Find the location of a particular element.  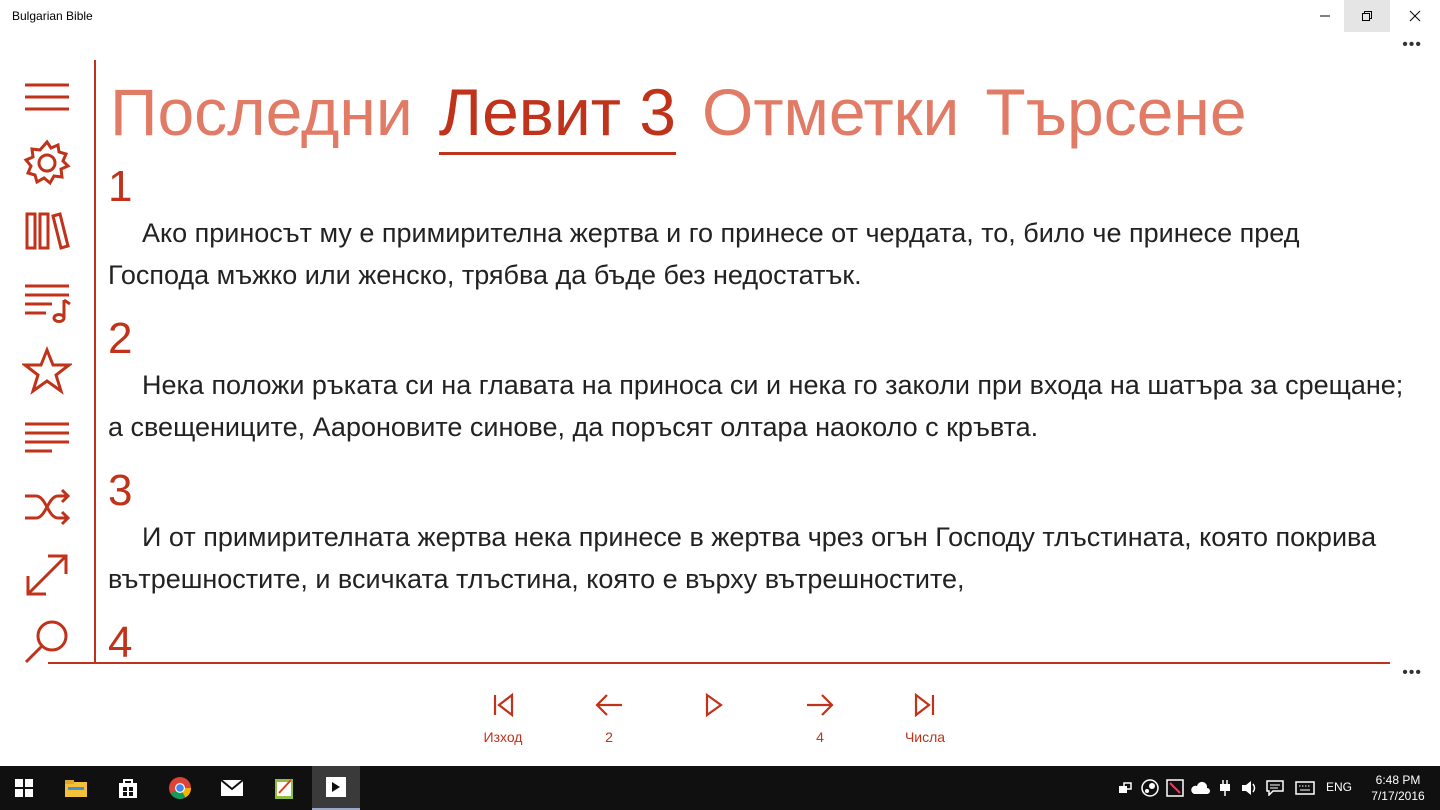

star-icon is located at coordinates (47, 371).